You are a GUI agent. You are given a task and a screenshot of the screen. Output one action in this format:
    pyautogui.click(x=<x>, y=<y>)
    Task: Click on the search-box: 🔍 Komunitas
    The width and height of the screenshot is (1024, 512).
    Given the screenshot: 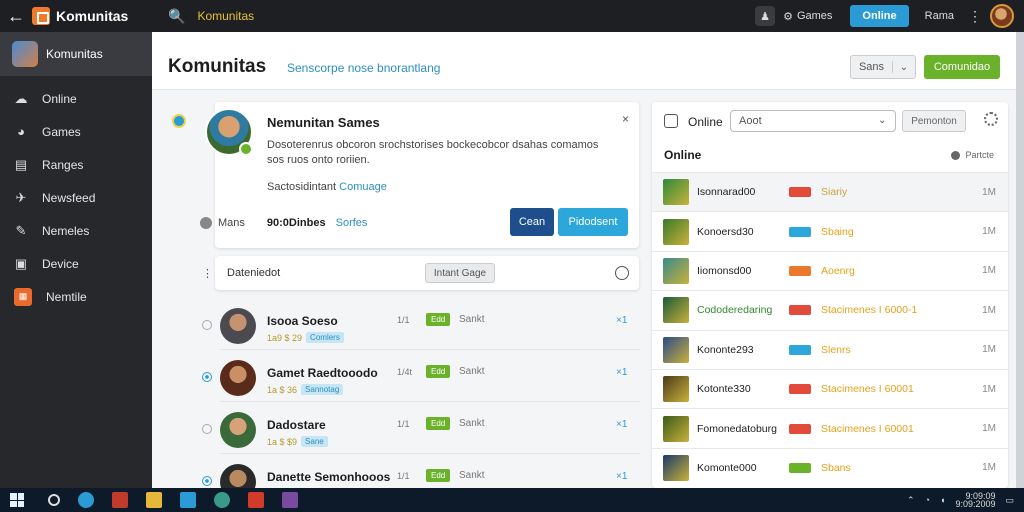 What is the action you would take?
    pyautogui.click(x=211, y=16)
    